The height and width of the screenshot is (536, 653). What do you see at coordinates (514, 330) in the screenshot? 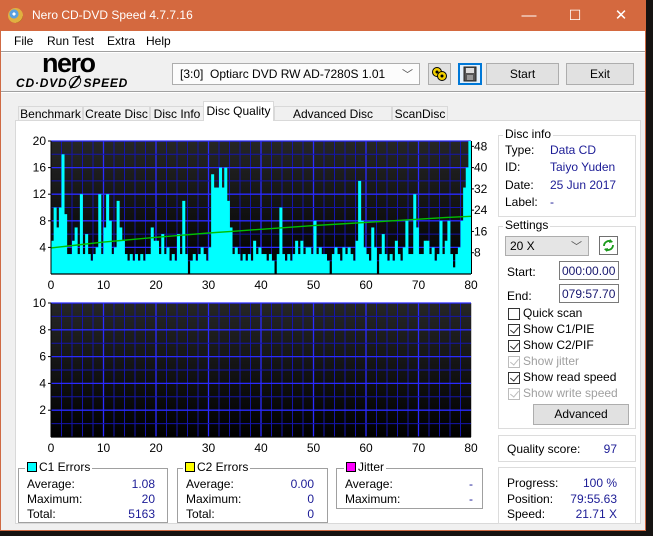
I see `show-c1-pie-checkbox` at bounding box center [514, 330].